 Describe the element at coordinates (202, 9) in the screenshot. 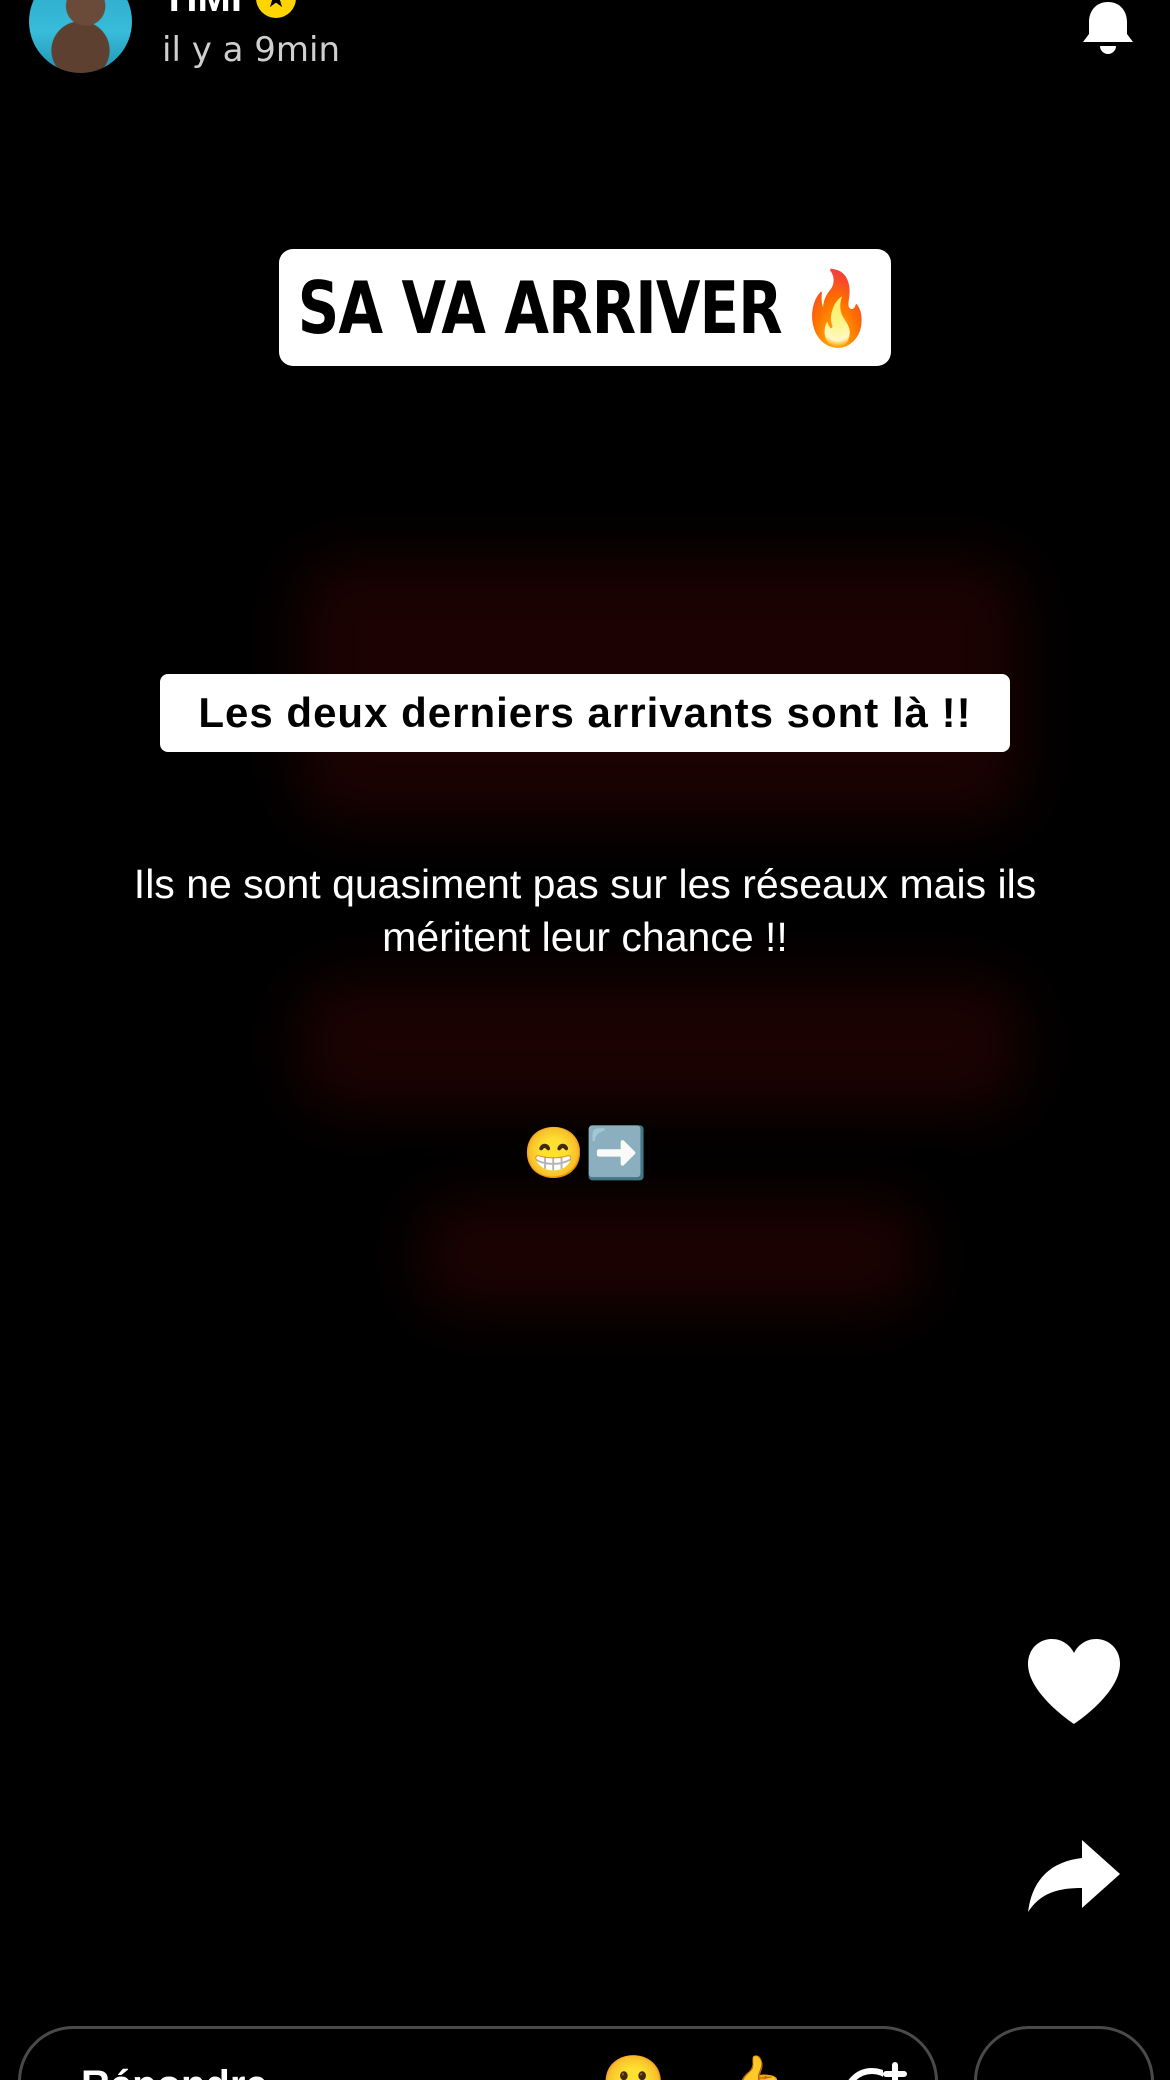

I see `username: TIMI` at that location.